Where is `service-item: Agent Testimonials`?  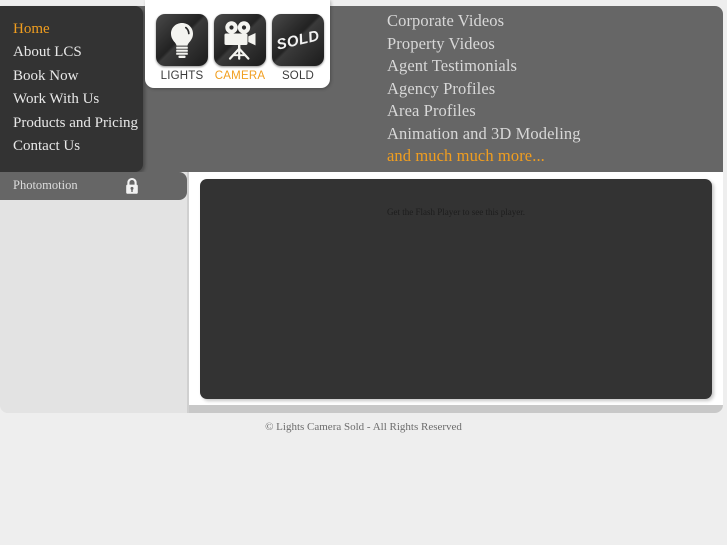
service-item: Agent Testimonials is located at coordinates (452, 65).